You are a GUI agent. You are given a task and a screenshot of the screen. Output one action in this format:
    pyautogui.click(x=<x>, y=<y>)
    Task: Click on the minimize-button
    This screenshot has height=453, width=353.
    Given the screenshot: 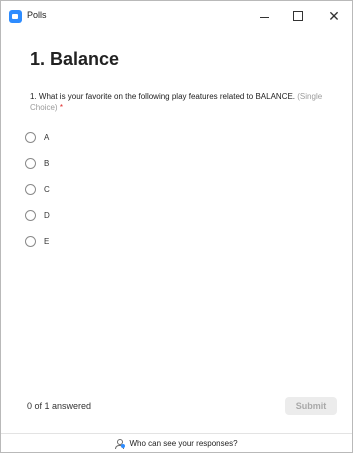 What is the action you would take?
    pyautogui.click(x=264, y=16)
    